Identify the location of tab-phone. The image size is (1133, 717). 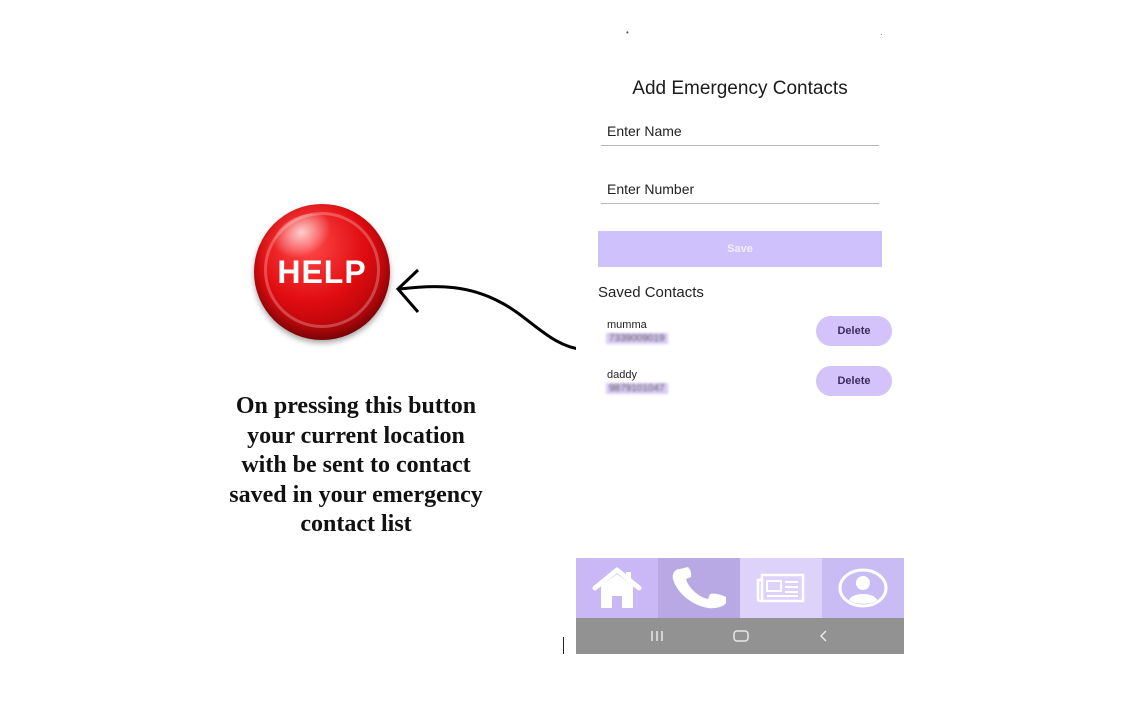
(699, 588).